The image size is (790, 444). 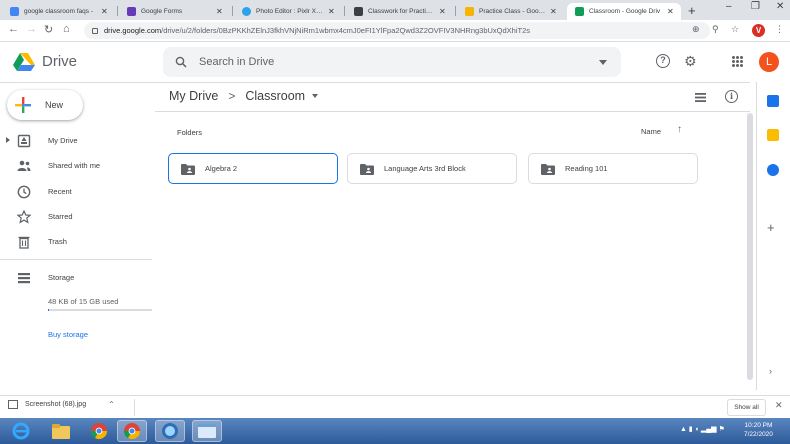 I want to click on content-divider, so click(x=452, y=111).